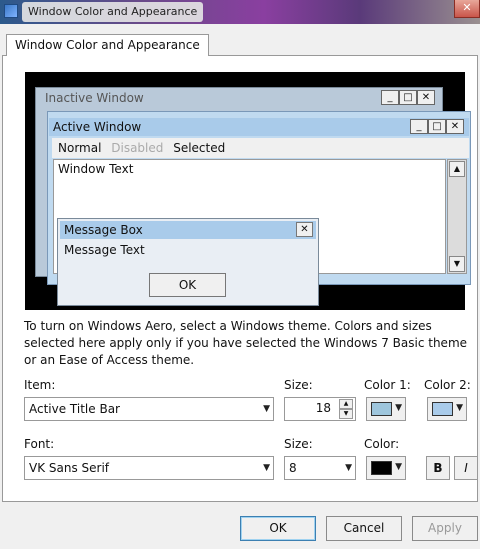  What do you see at coordinates (387, 385) in the screenshot?
I see `color1-label: Color 1:` at bounding box center [387, 385].